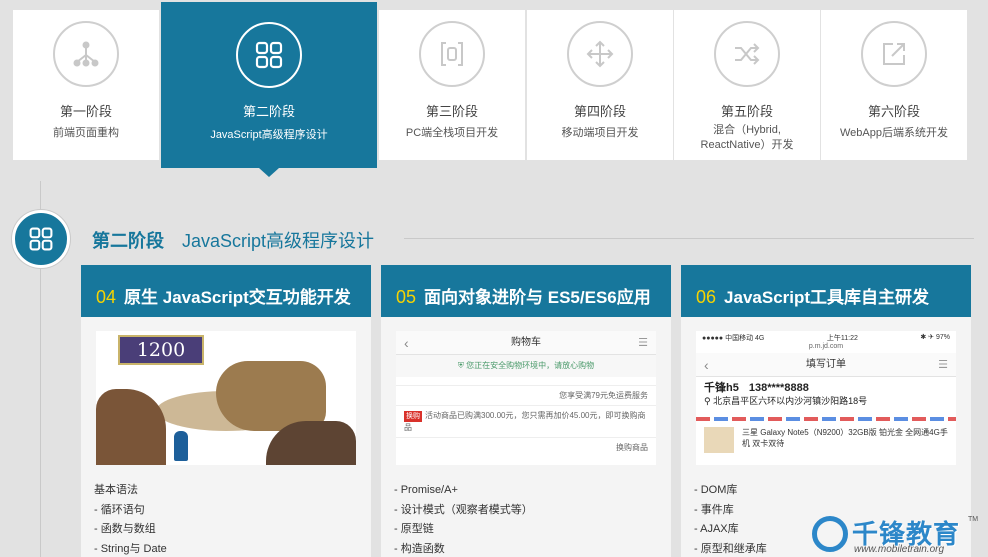 The height and width of the screenshot is (557, 988). Describe the element at coordinates (689, 238) in the screenshot. I see `title-divider` at that location.